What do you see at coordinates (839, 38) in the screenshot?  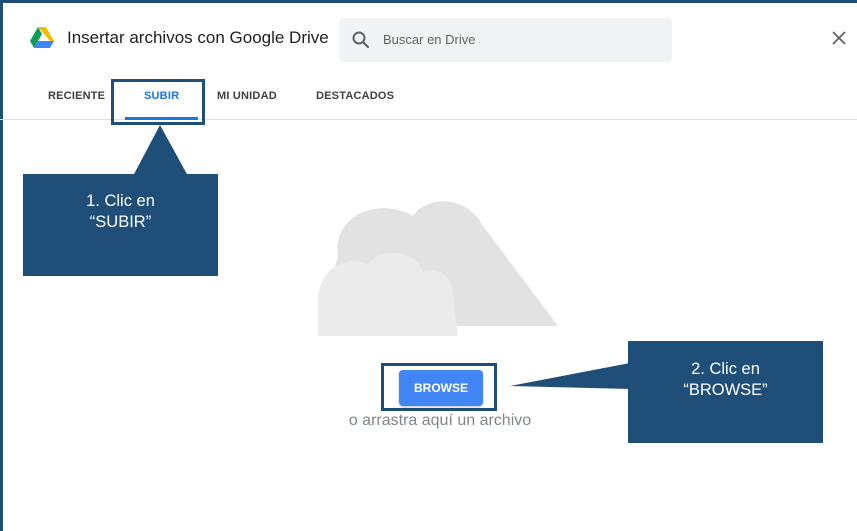 I see `close-icon` at bounding box center [839, 38].